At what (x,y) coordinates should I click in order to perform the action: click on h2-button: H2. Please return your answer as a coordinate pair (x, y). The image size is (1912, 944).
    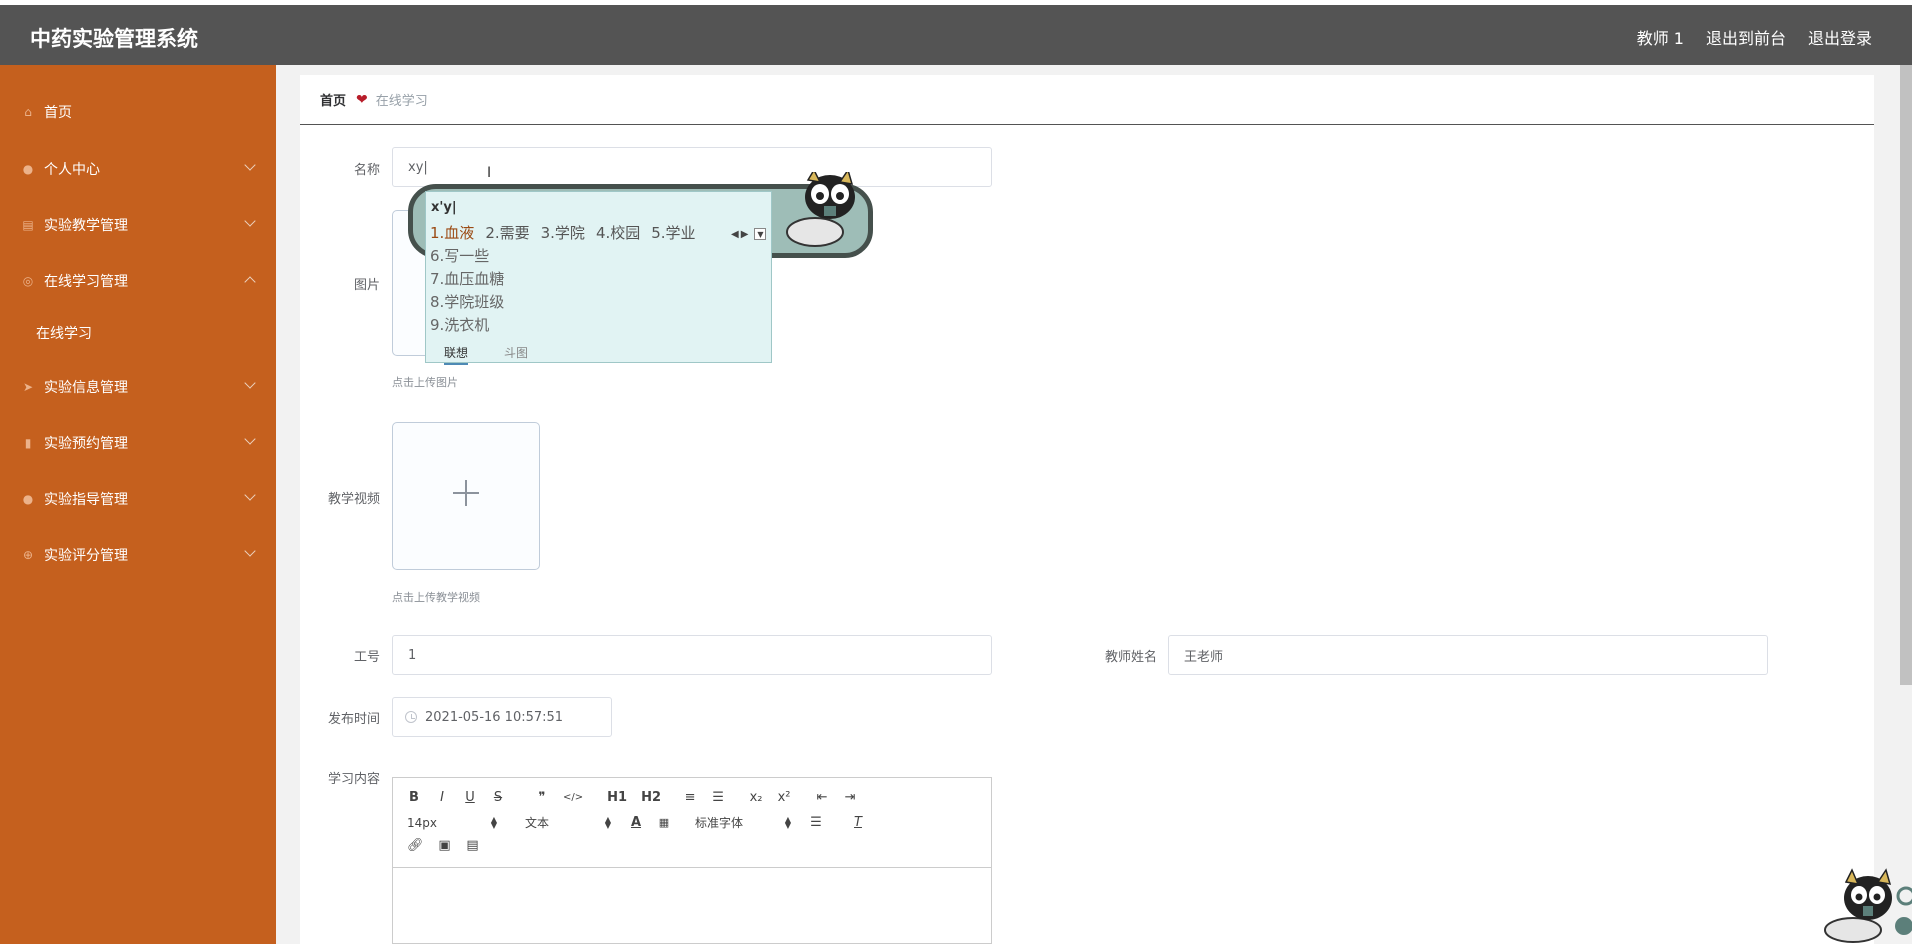
    Looking at the image, I should click on (651, 797).